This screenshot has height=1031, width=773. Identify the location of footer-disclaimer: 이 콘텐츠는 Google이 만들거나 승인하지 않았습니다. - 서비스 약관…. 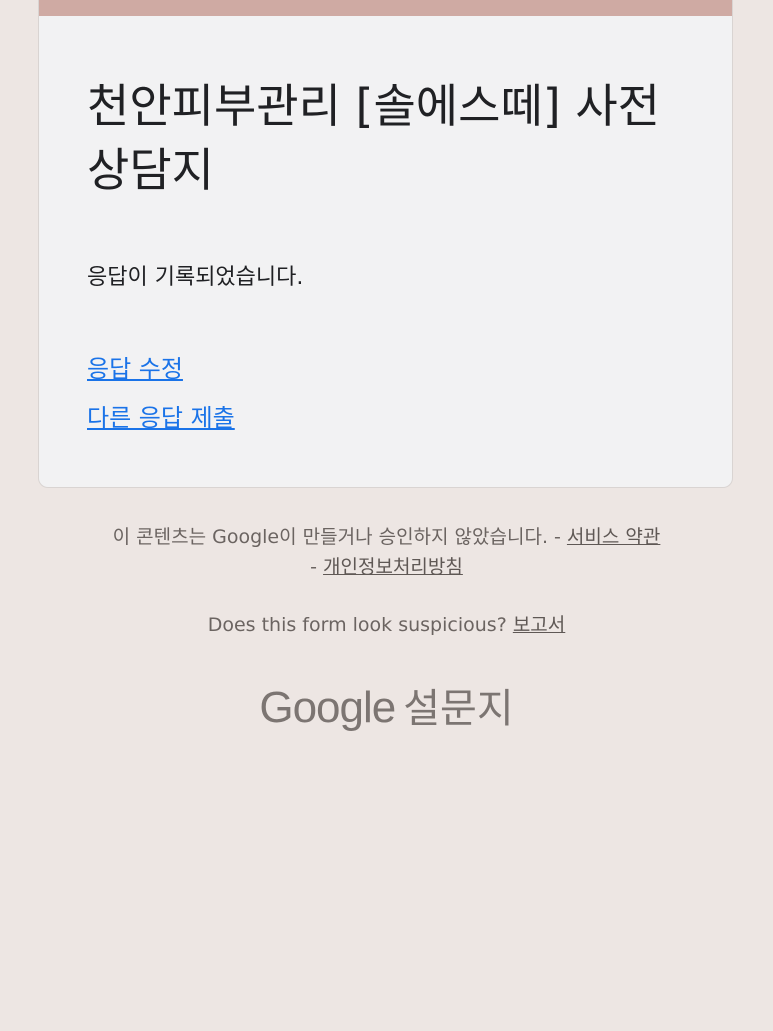
(386, 552).